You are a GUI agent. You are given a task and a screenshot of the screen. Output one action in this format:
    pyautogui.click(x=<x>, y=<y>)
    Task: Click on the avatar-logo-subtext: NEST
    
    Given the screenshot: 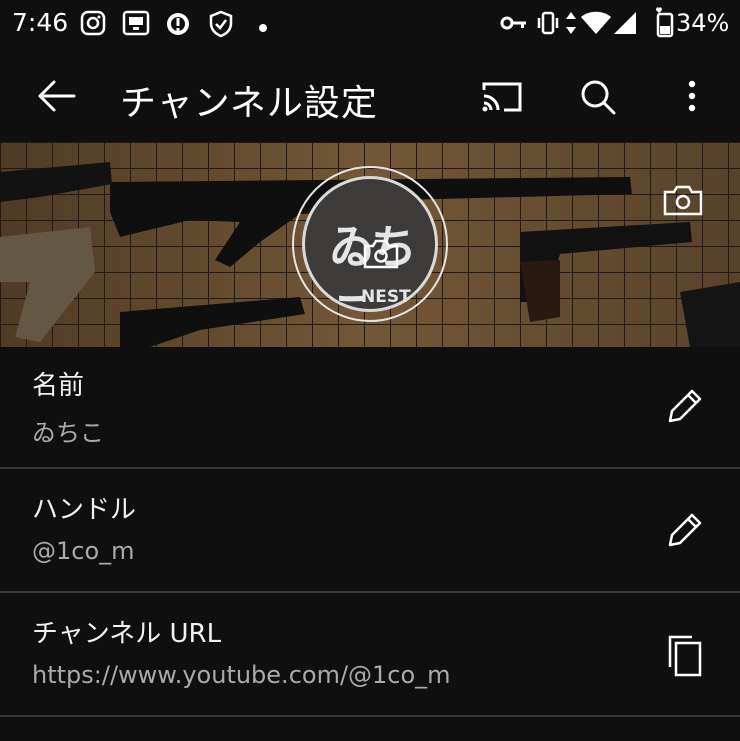 What is the action you would take?
    pyautogui.click(x=386, y=297)
    